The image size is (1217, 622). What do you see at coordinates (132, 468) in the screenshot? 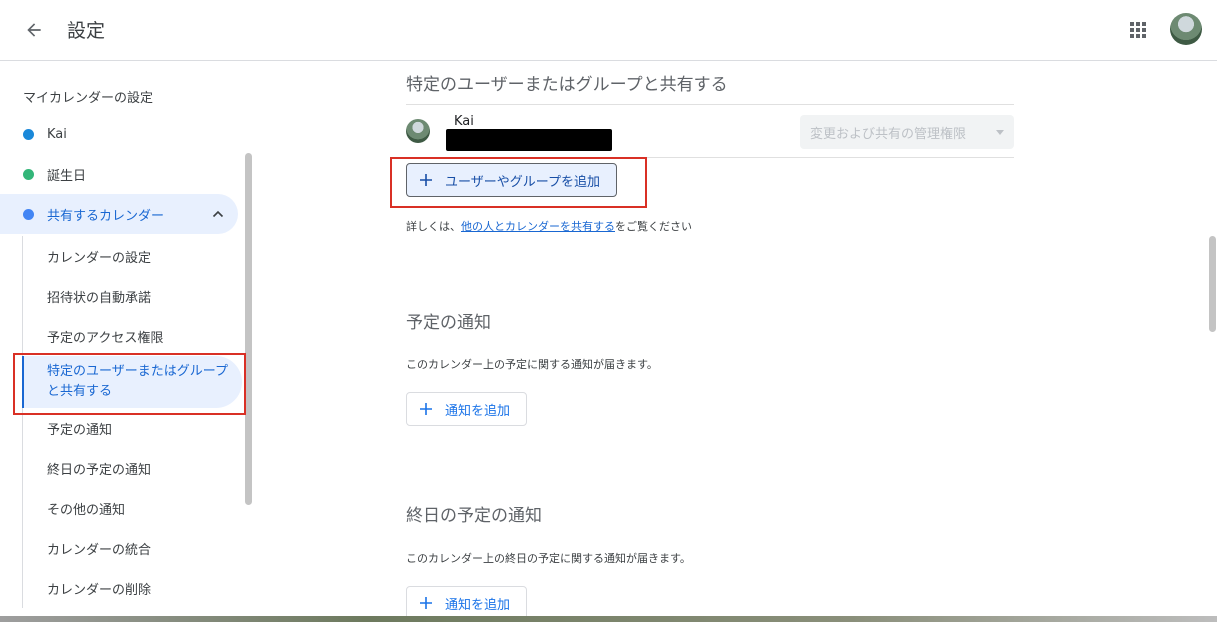
I see `sidebar-item-allday-notifications: 終日の予定の通知` at bounding box center [132, 468].